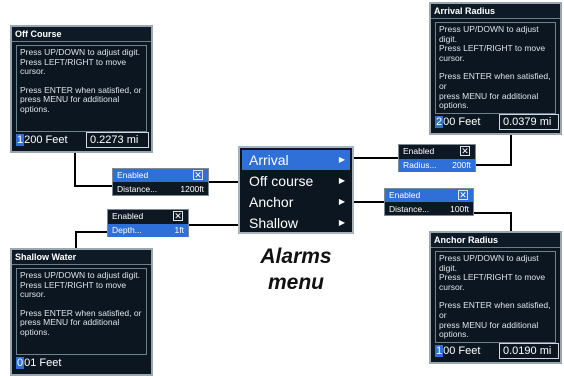 Image resolution: width=564 pixels, height=376 pixels. What do you see at coordinates (511, 150) in the screenshot?
I see `connector-arrival-vertical` at bounding box center [511, 150].